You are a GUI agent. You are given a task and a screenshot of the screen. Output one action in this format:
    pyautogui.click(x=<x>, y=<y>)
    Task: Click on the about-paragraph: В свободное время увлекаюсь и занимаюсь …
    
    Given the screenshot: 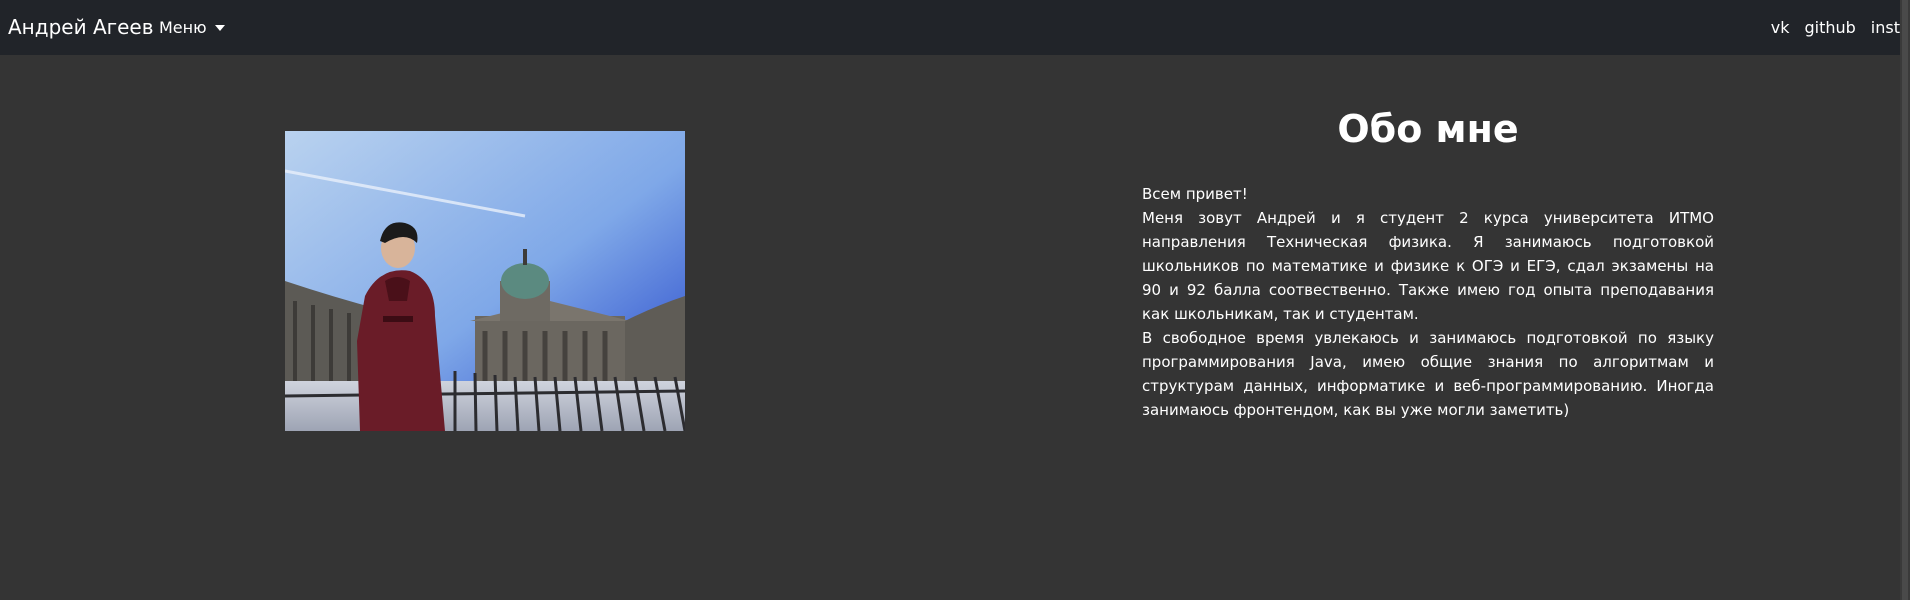 What is the action you would take?
    pyautogui.click(x=1428, y=374)
    